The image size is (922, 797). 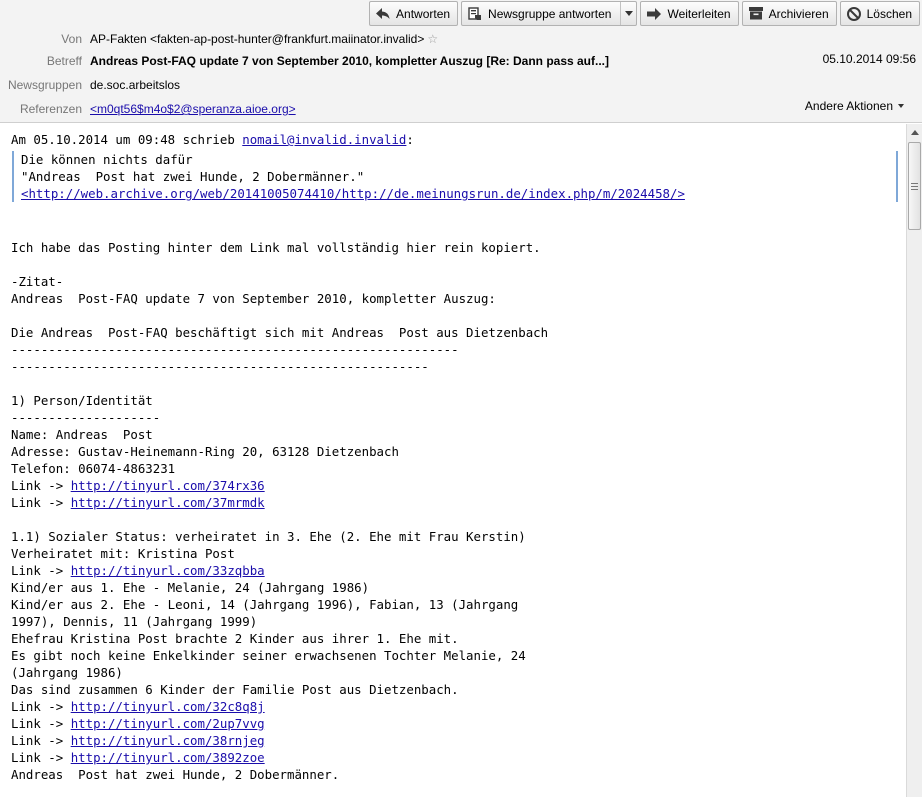 What do you see at coordinates (127, 139) in the screenshot?
I see `intro-prefix: Am 05.10.2014 um 09:48 schrieb` at bounding box center [127, 139].